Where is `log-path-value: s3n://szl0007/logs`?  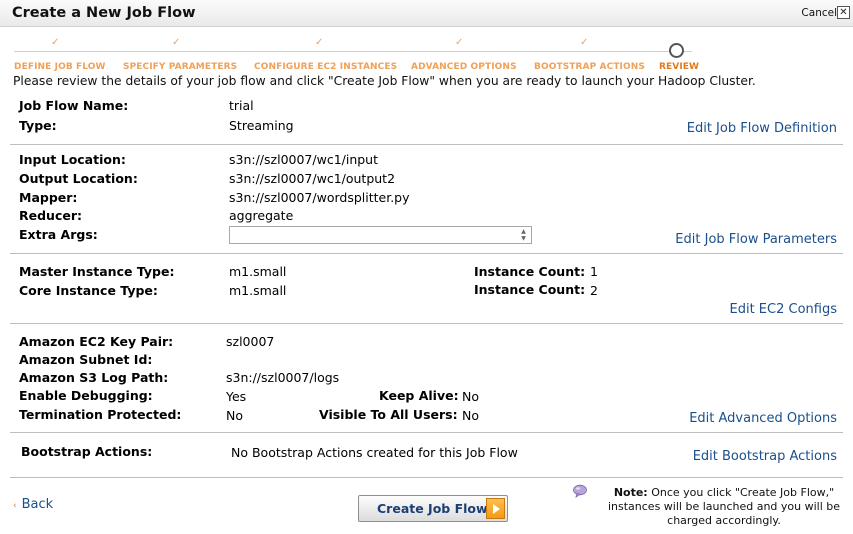 log-path-value: s3n://szl0007/logs is located at coordinates (283, 377).